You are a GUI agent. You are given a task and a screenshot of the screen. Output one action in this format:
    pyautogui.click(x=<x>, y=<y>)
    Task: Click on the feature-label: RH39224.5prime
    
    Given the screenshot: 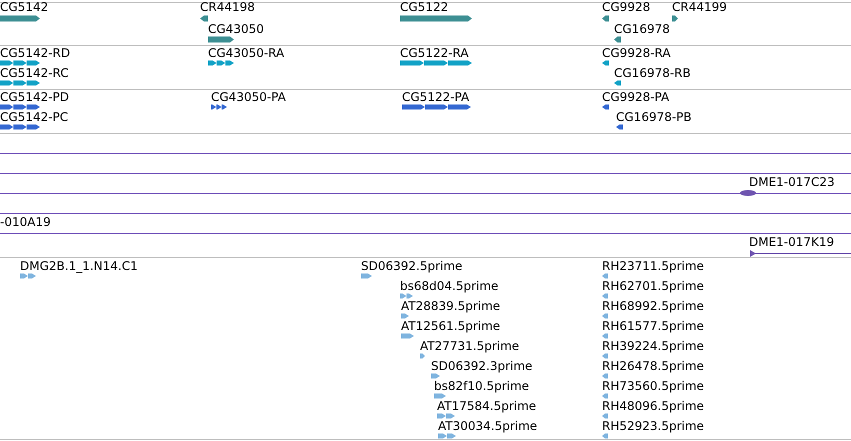 What is the action you would take?
    pyautogui.click(x=653, y=346)
    